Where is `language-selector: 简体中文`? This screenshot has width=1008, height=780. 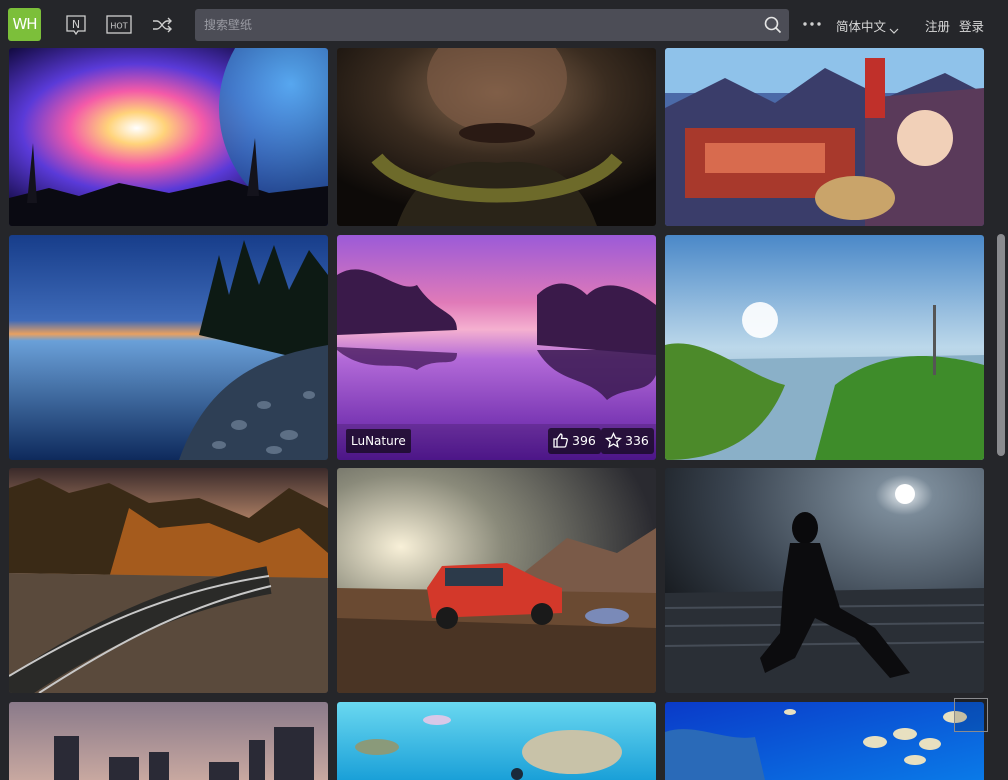 language-selector: 简体中文 is located at coordinates (861, 25).